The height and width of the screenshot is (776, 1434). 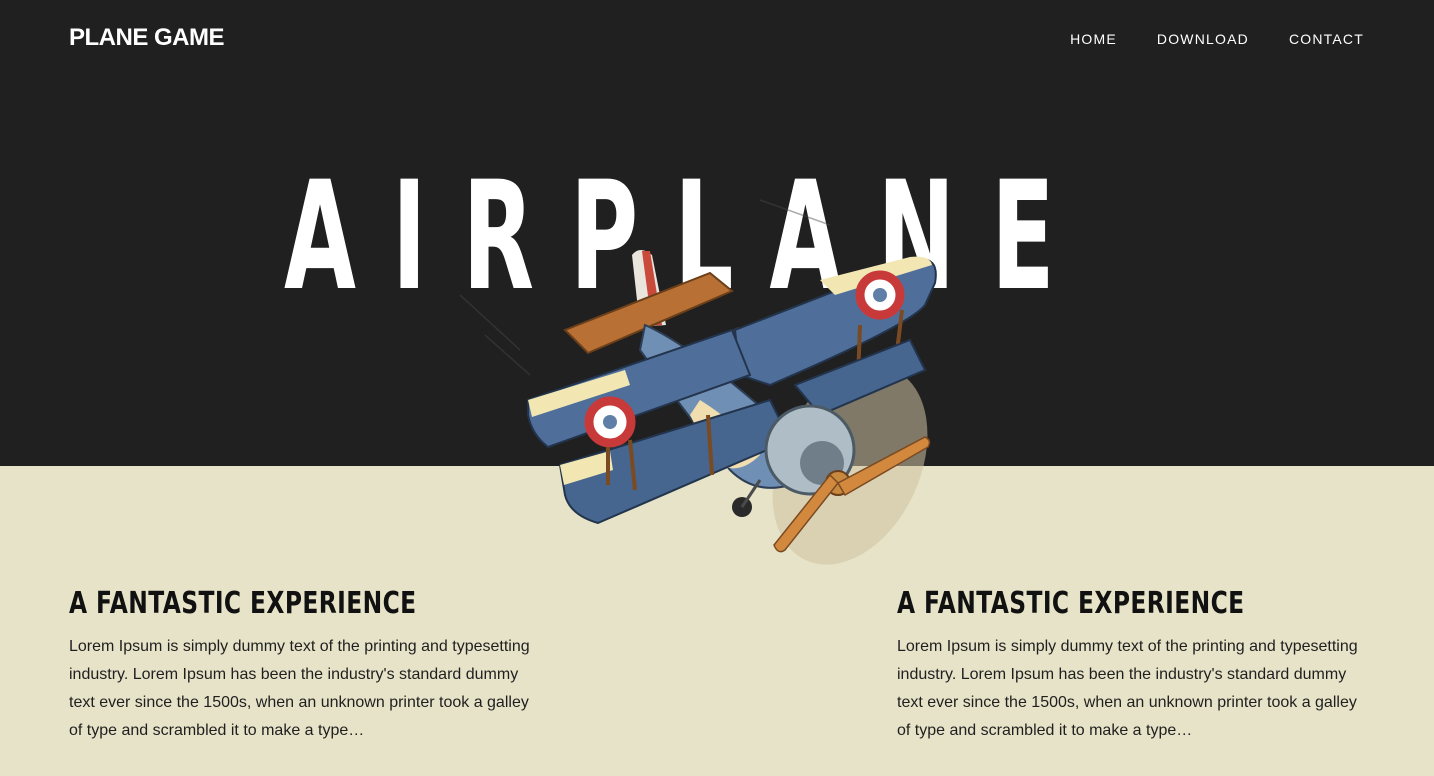 I want to click on site-logo: PLANE GAME, so click(x=147, y=38).